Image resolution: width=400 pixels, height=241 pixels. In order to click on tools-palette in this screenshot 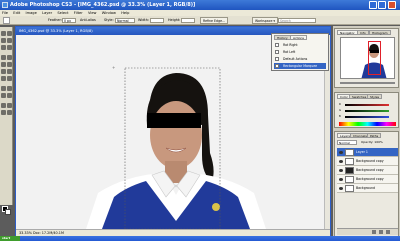, I will do `click(6, 121)`.